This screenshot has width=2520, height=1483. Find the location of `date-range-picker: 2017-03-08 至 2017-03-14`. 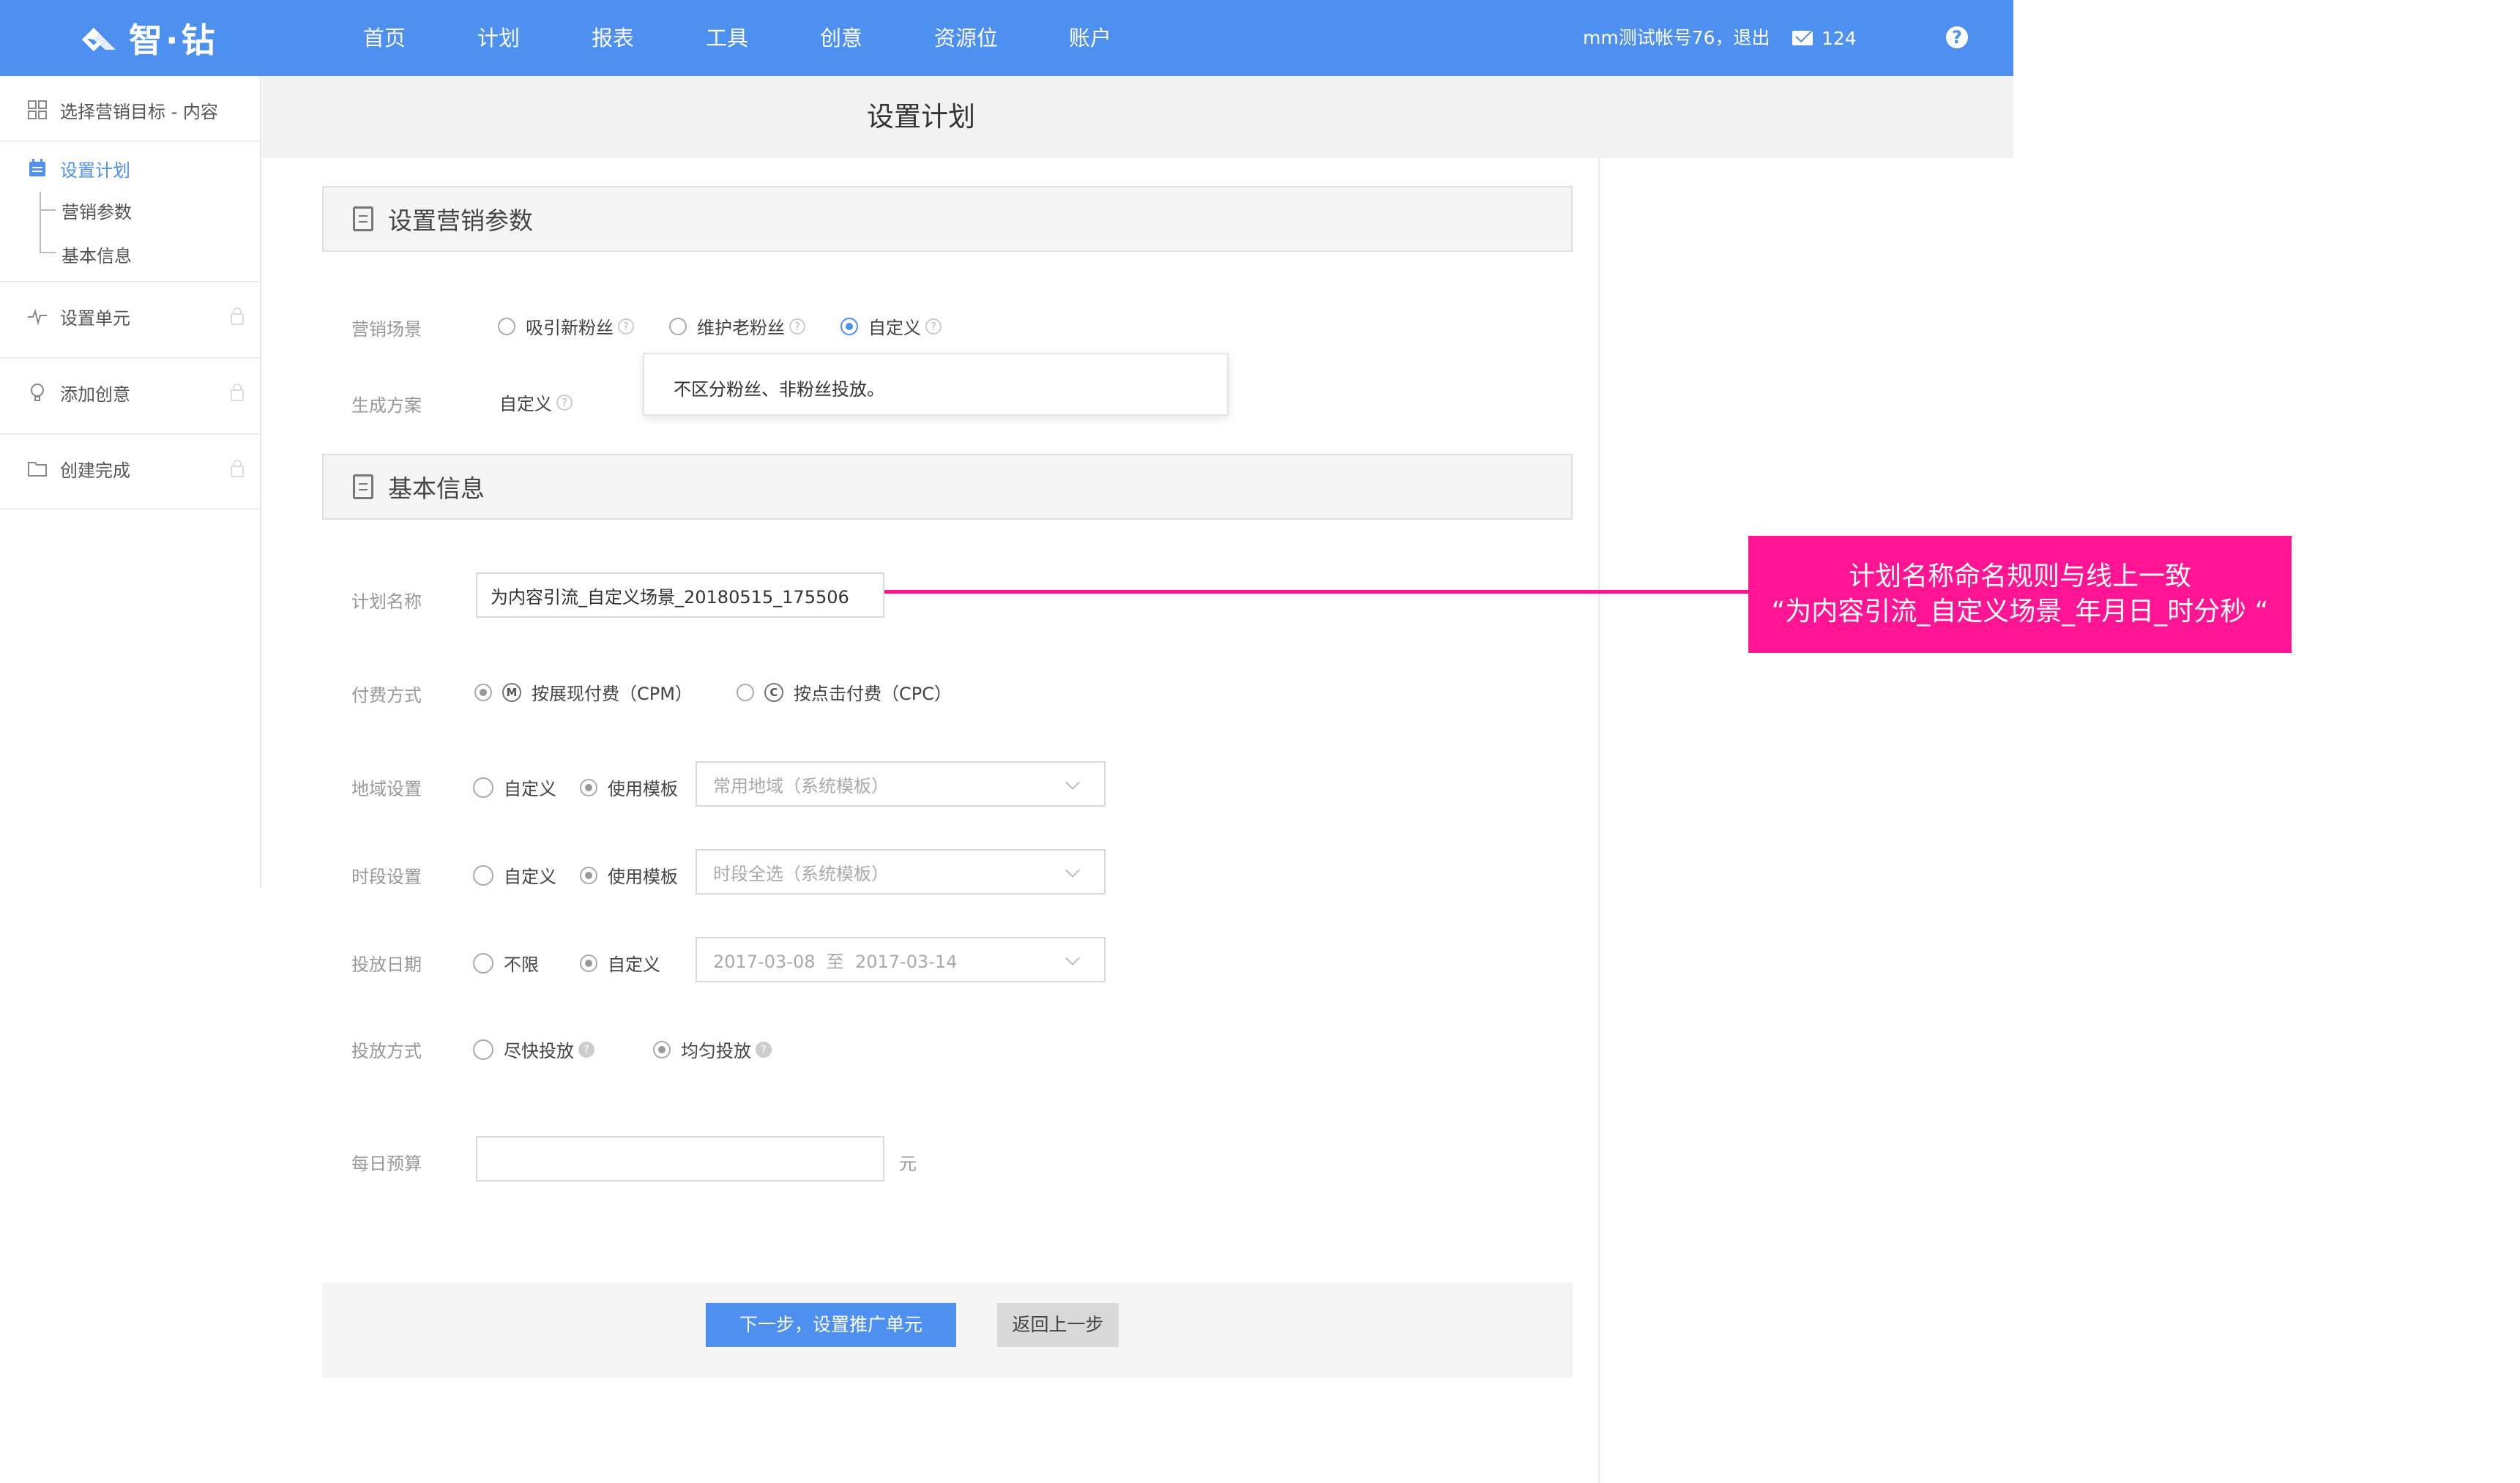

date-range-picker: 2017-03-08 至 2017-03-14 is located at coordinates (901, 959).